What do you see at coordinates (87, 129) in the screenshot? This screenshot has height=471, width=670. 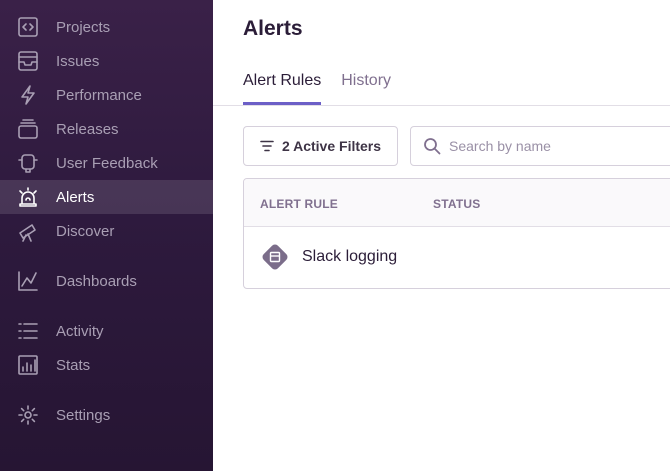 I see `sidebar-item-label: Releases` at bounding box center [87, 129].